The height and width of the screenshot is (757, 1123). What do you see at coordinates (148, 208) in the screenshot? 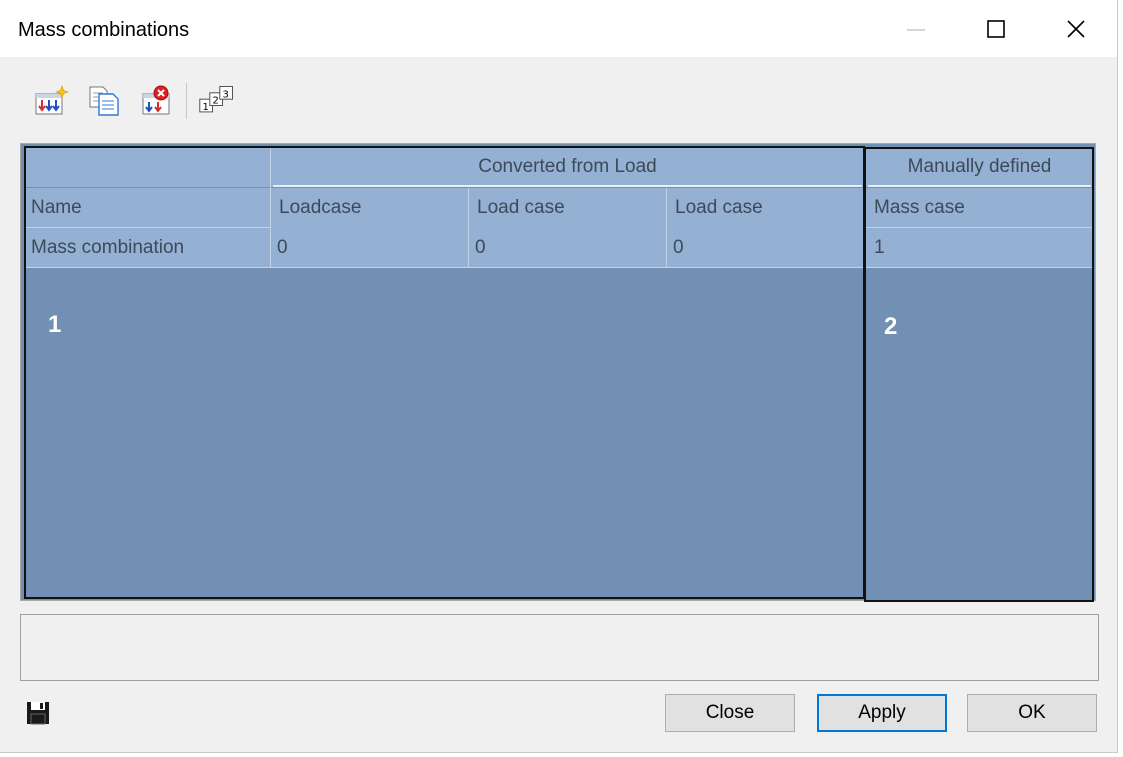
I see `column-header-name: Name` at bounding box center [148, 208].